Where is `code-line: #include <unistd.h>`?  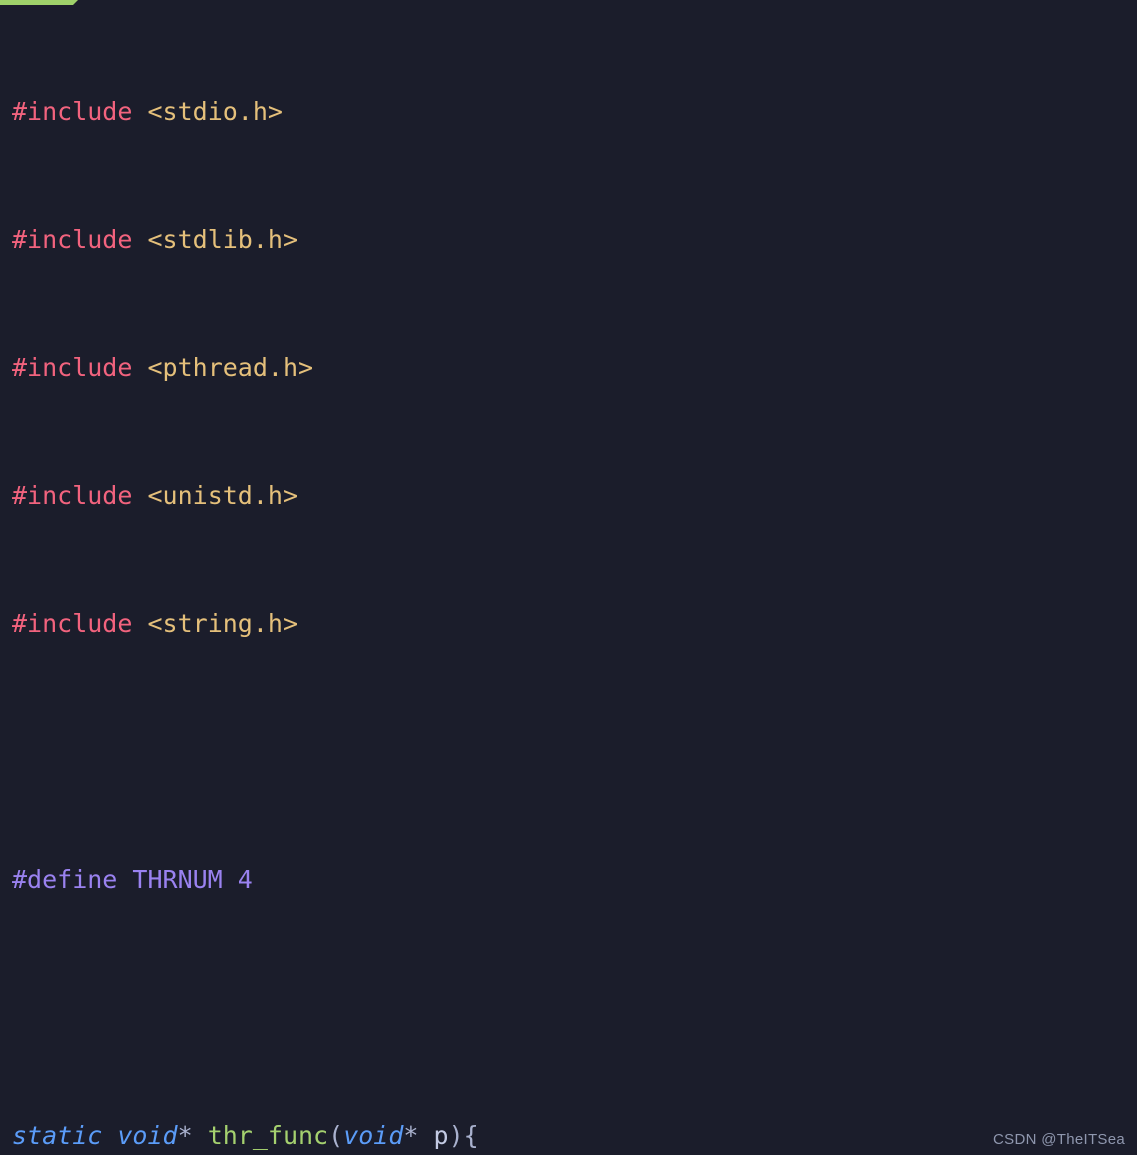
code-line: #include <unistd.h> is located at coordinates (568, 496).